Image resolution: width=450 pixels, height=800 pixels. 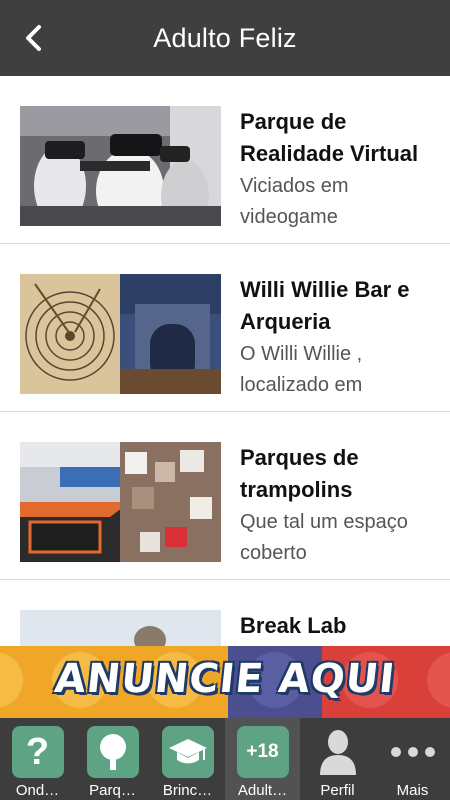 I want to click on vr-park-thumbnail, so click(x=120, y=166).